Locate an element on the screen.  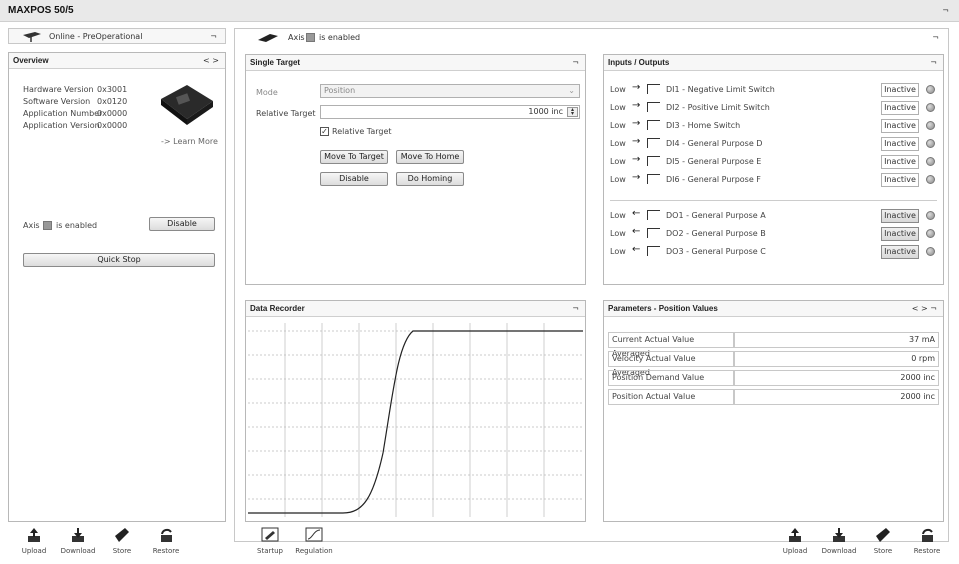
connection-state: Online - PreOperational is located at coordinates (96, 36).